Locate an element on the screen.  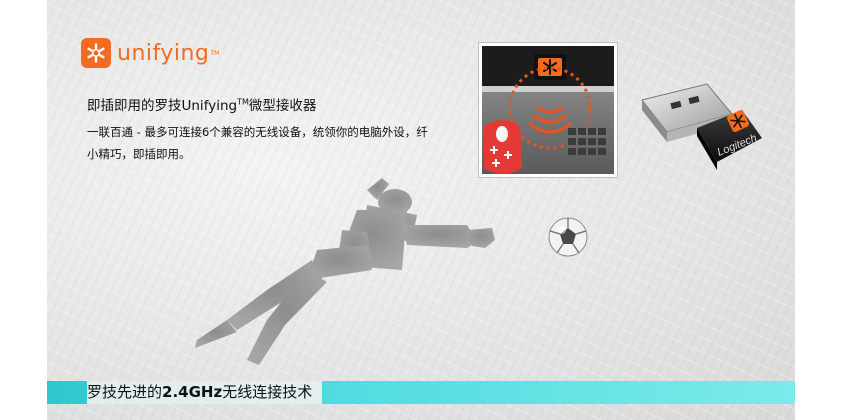
unifying-logo: unifying TM is located at coordinates (150, 53).